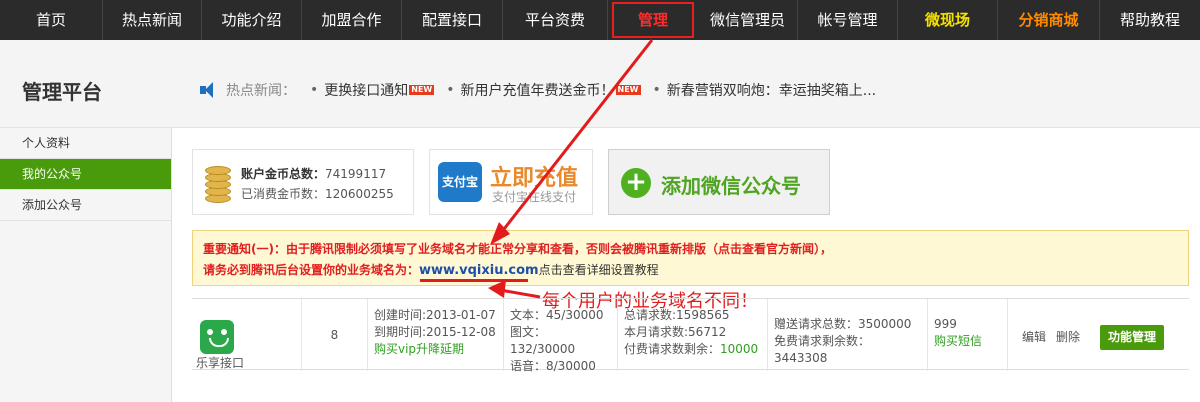 The width and height of the screenshot is (1200, 402). Describe the element at coordinates (945, 324) in the screenshot. I see `sms-count: 999` at that location.